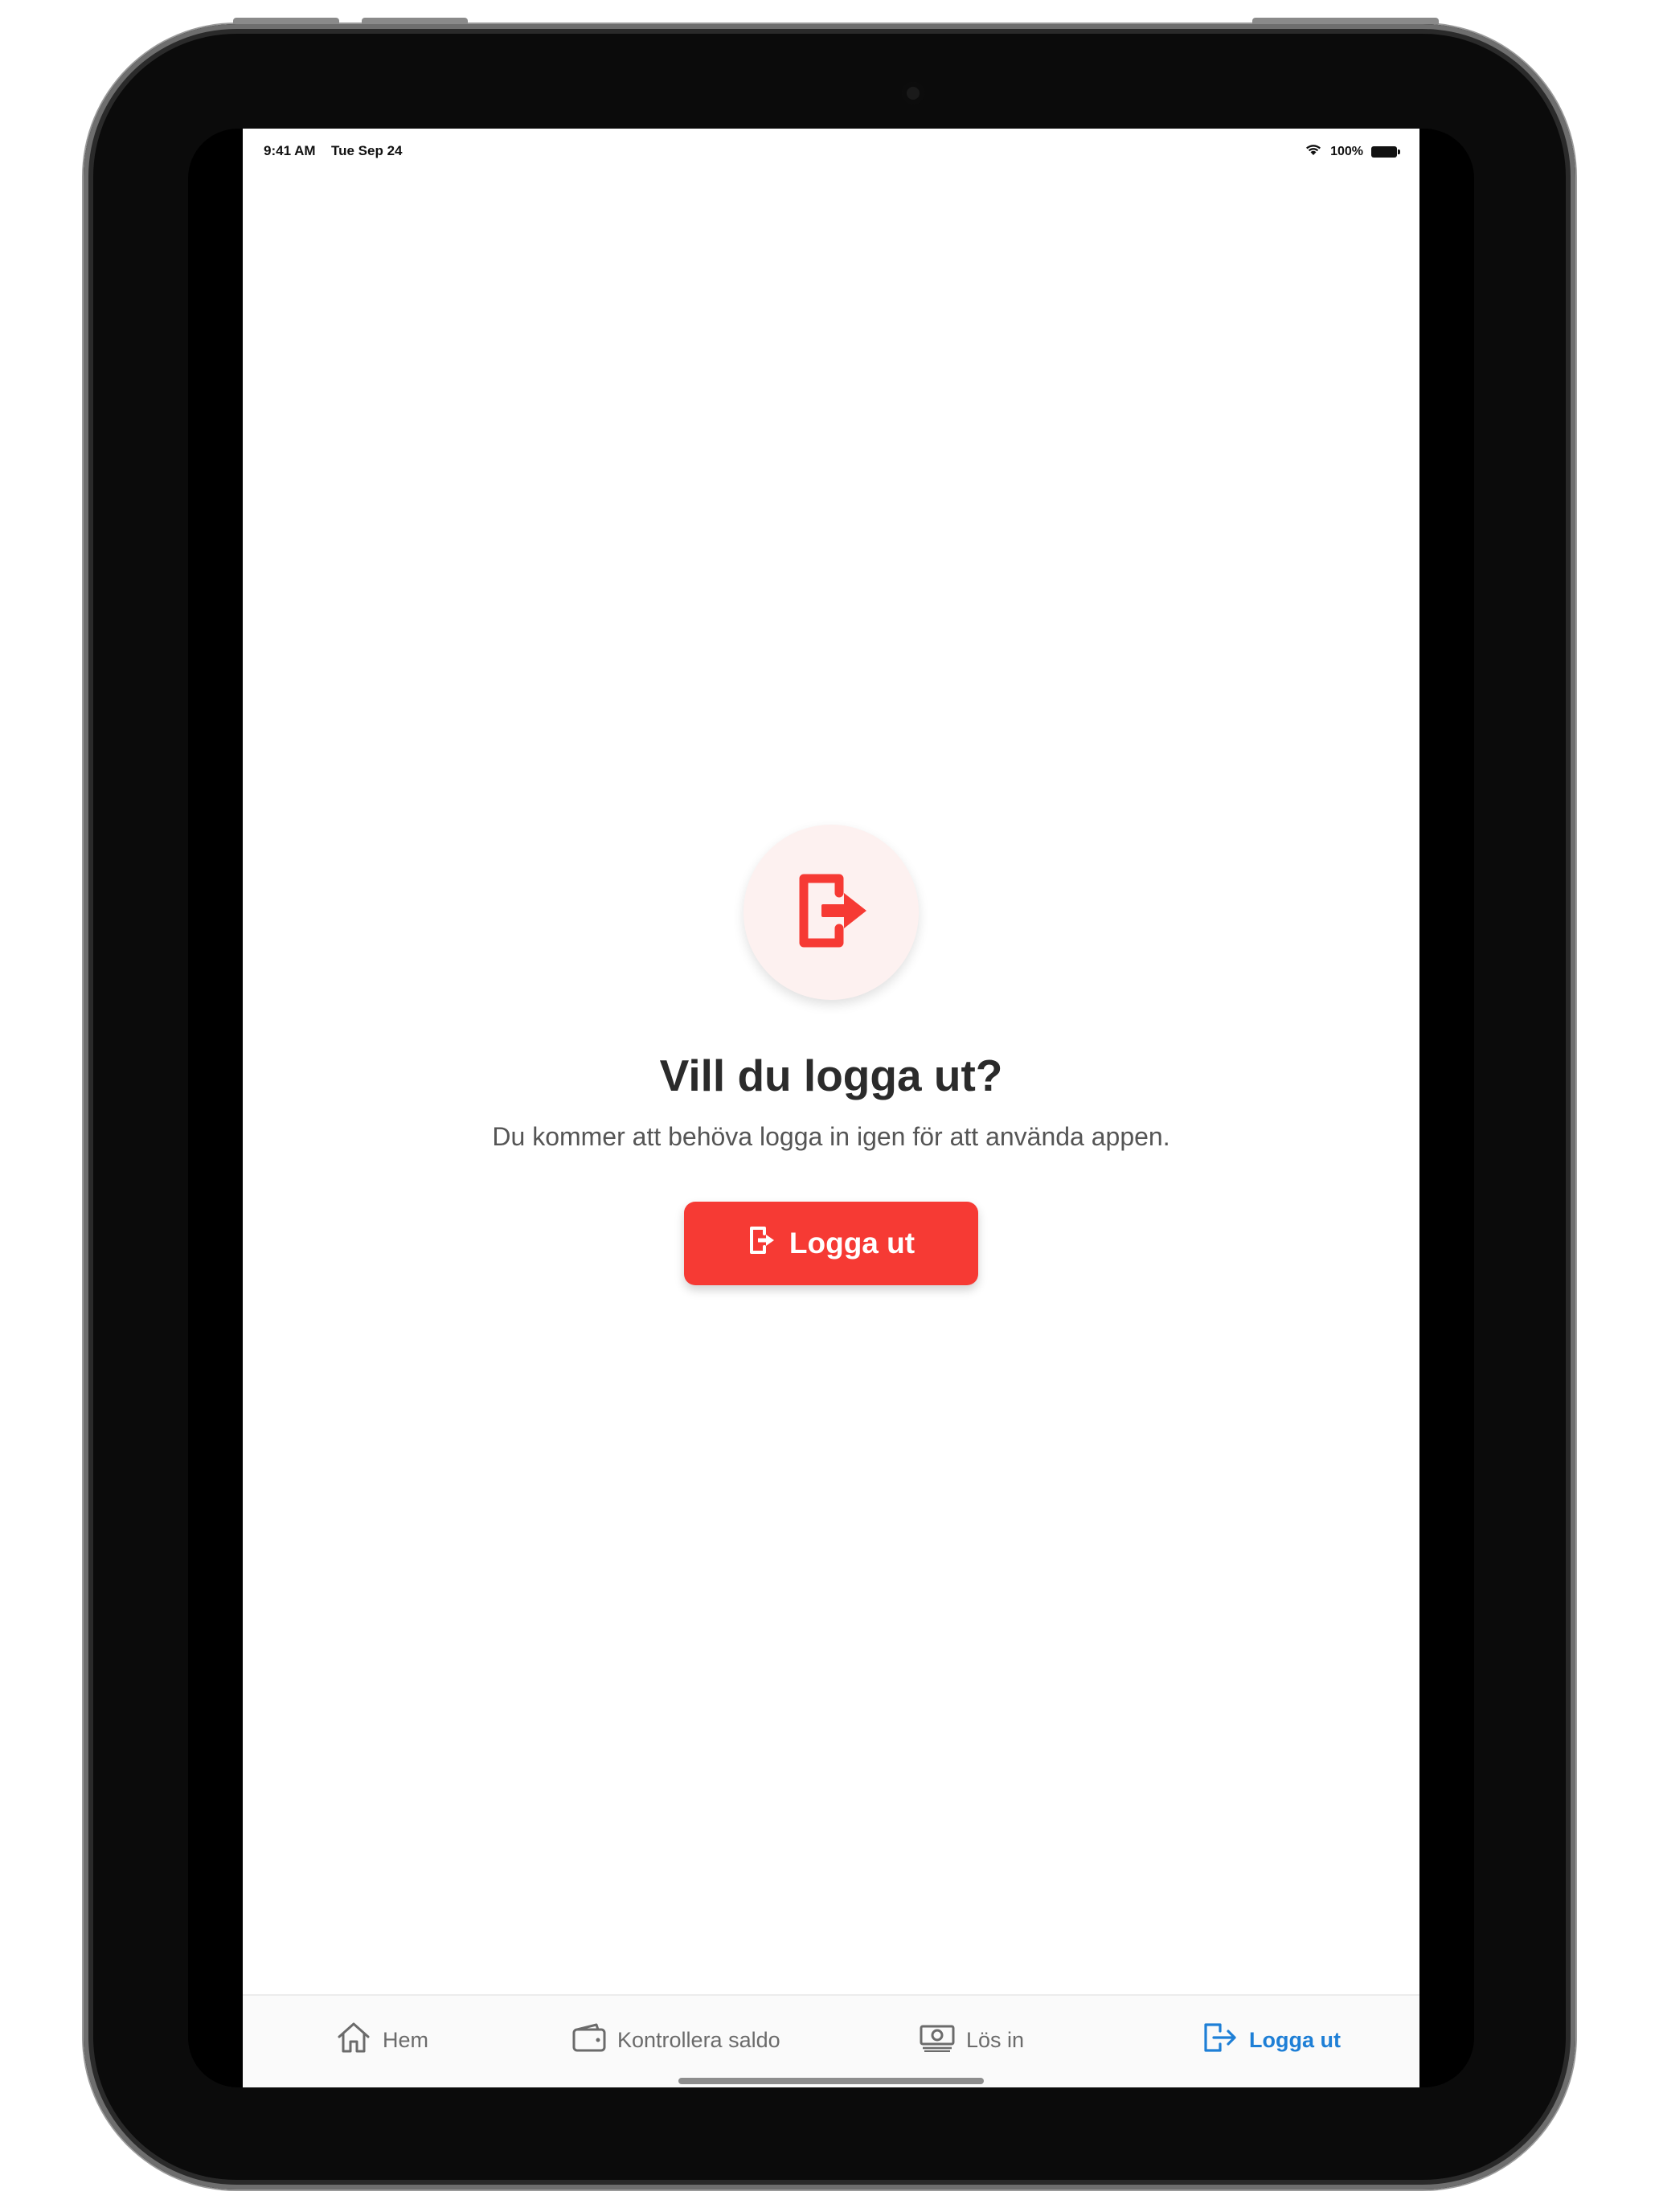 This screenshot has width=1659, height=2212. Describe the element at coordinates (831, 153) in the screenshot. I see `status-bar: 9:41 AM Tue Sep 24 100%` at that location.